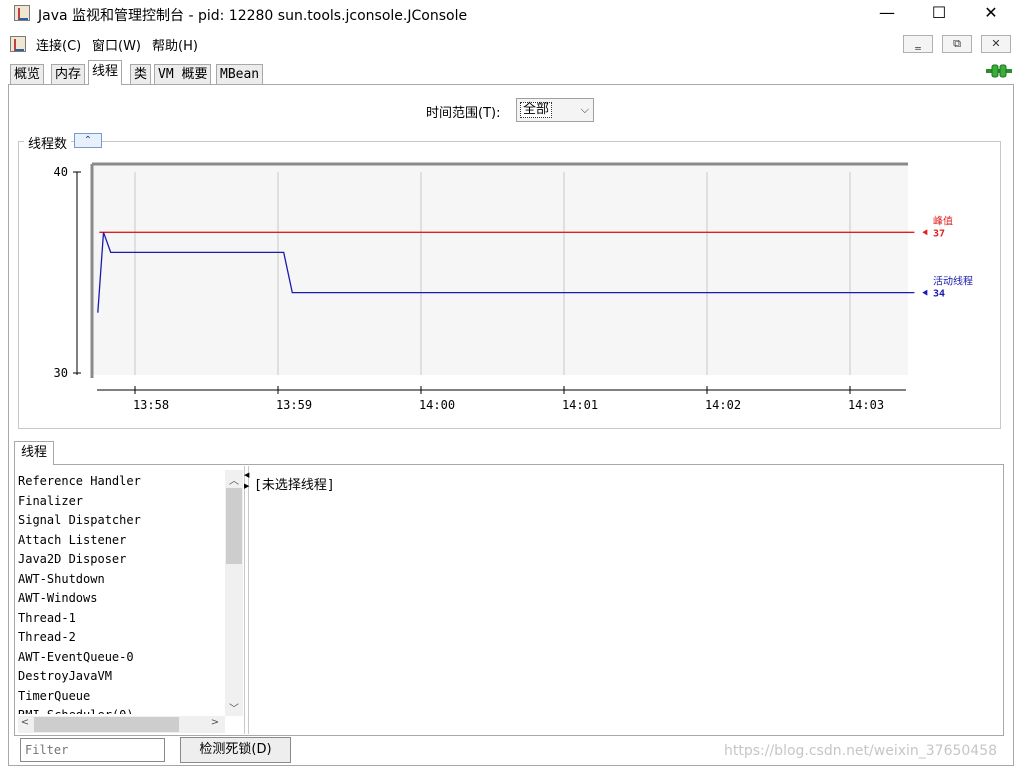 This screenshot has height=773, width=1020. What do you see at coordinates (68, 74) in the screenshot?
I see `tab-memory: 内存` at bounding box center [68, 74].